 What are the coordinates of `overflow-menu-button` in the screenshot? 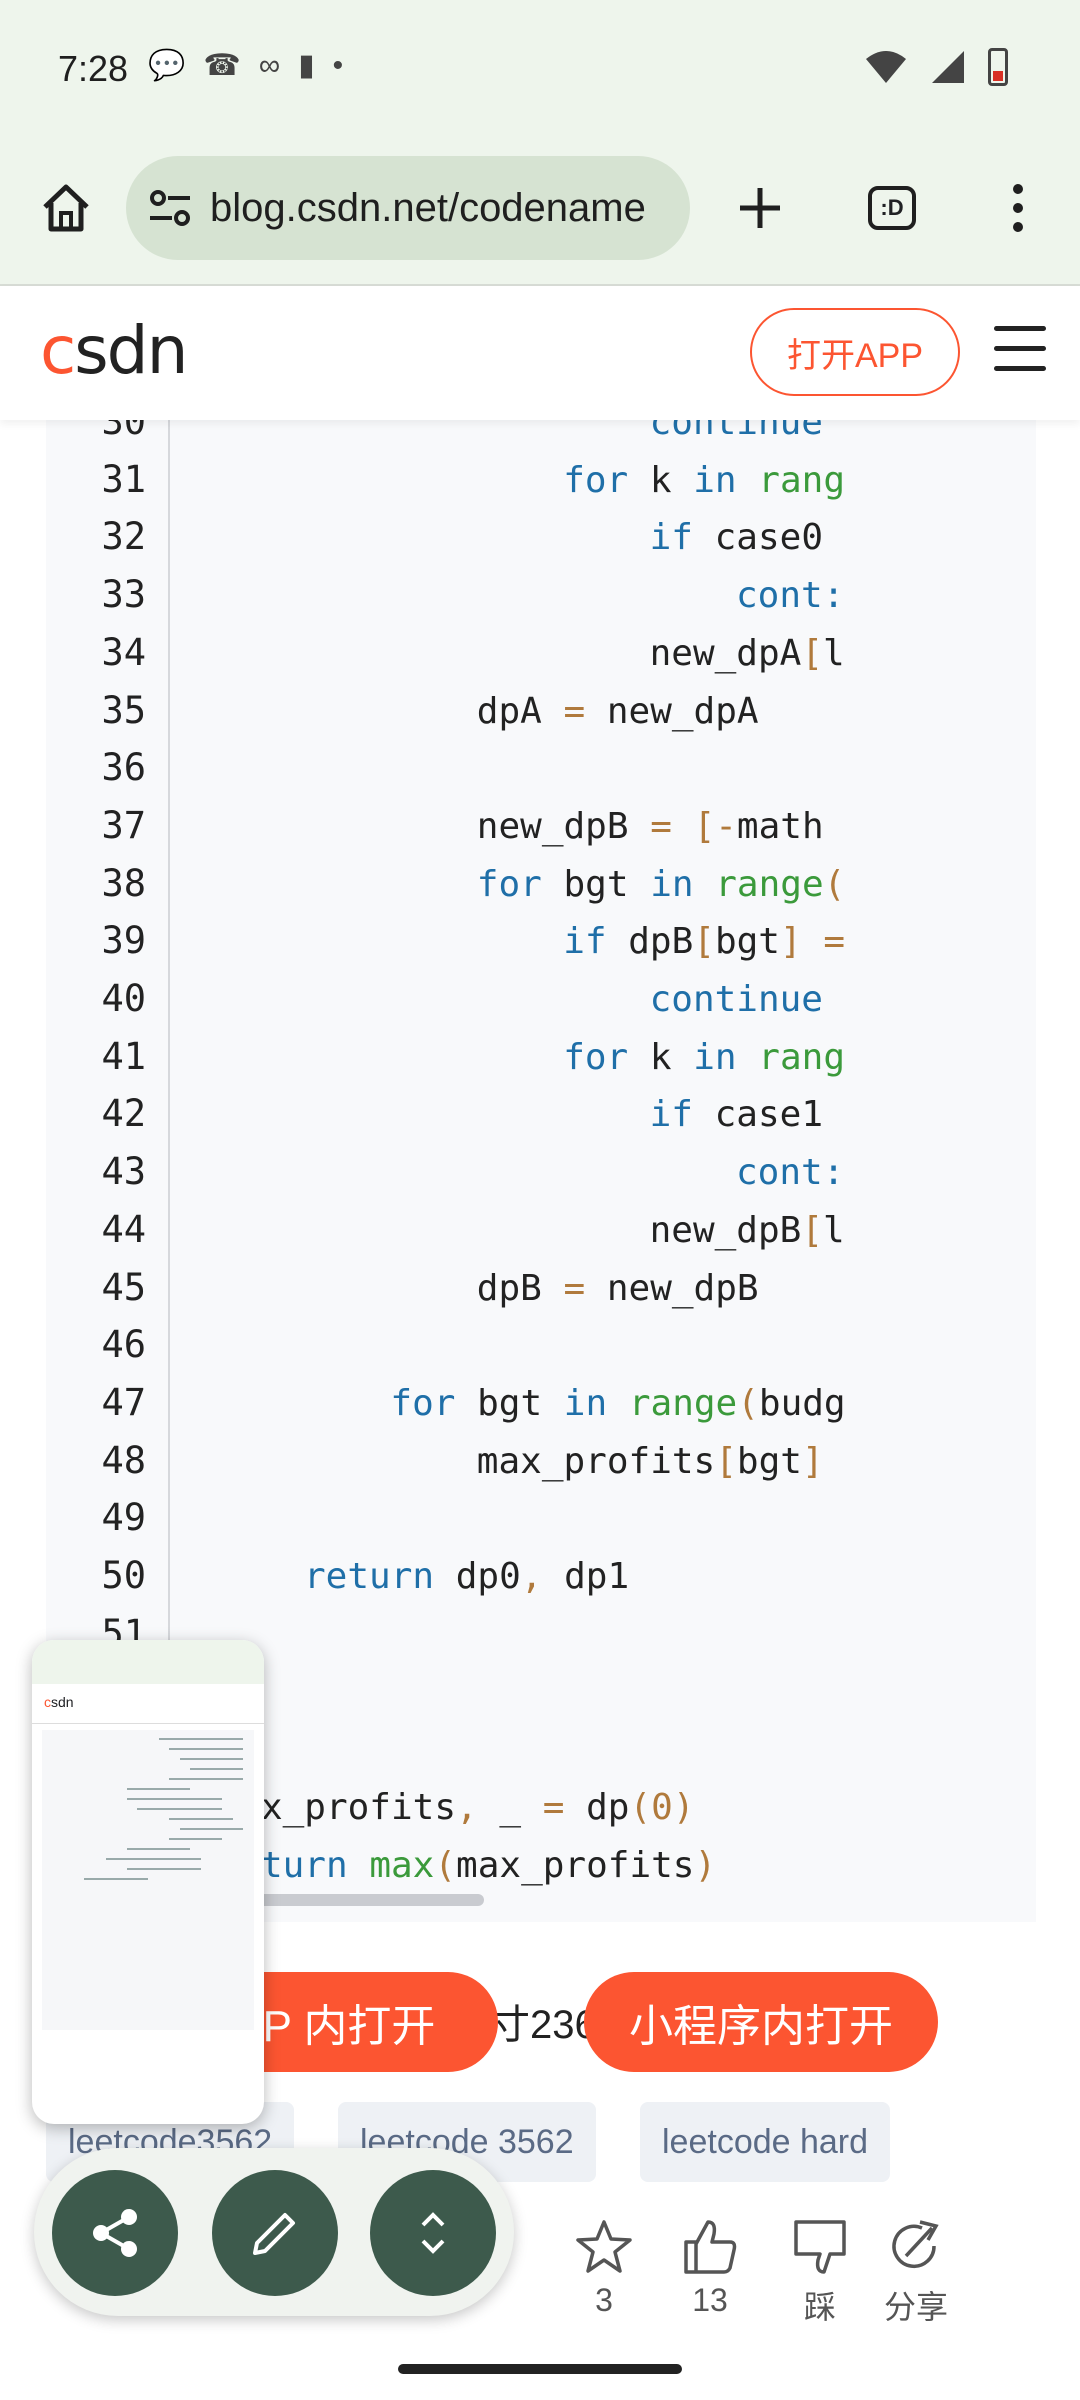 It's located at (1018, 208).